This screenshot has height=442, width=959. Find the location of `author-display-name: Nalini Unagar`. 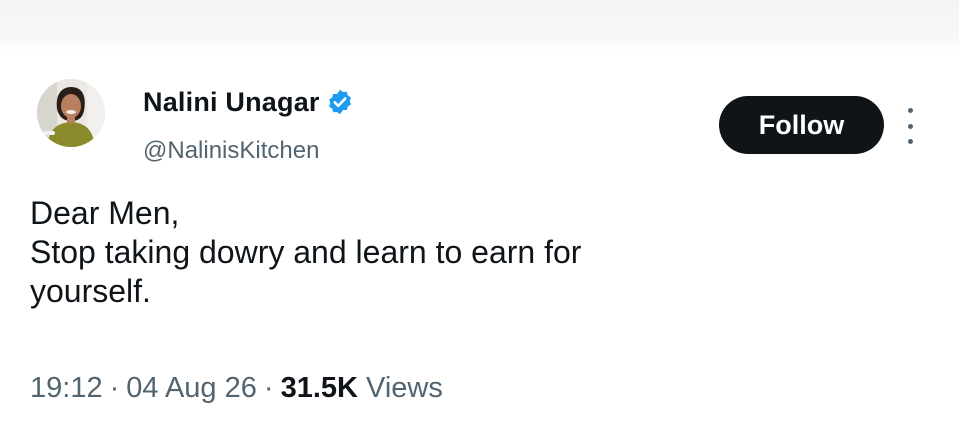

author-display-name: Nalini Unagar is located at coordinates (231, 102).